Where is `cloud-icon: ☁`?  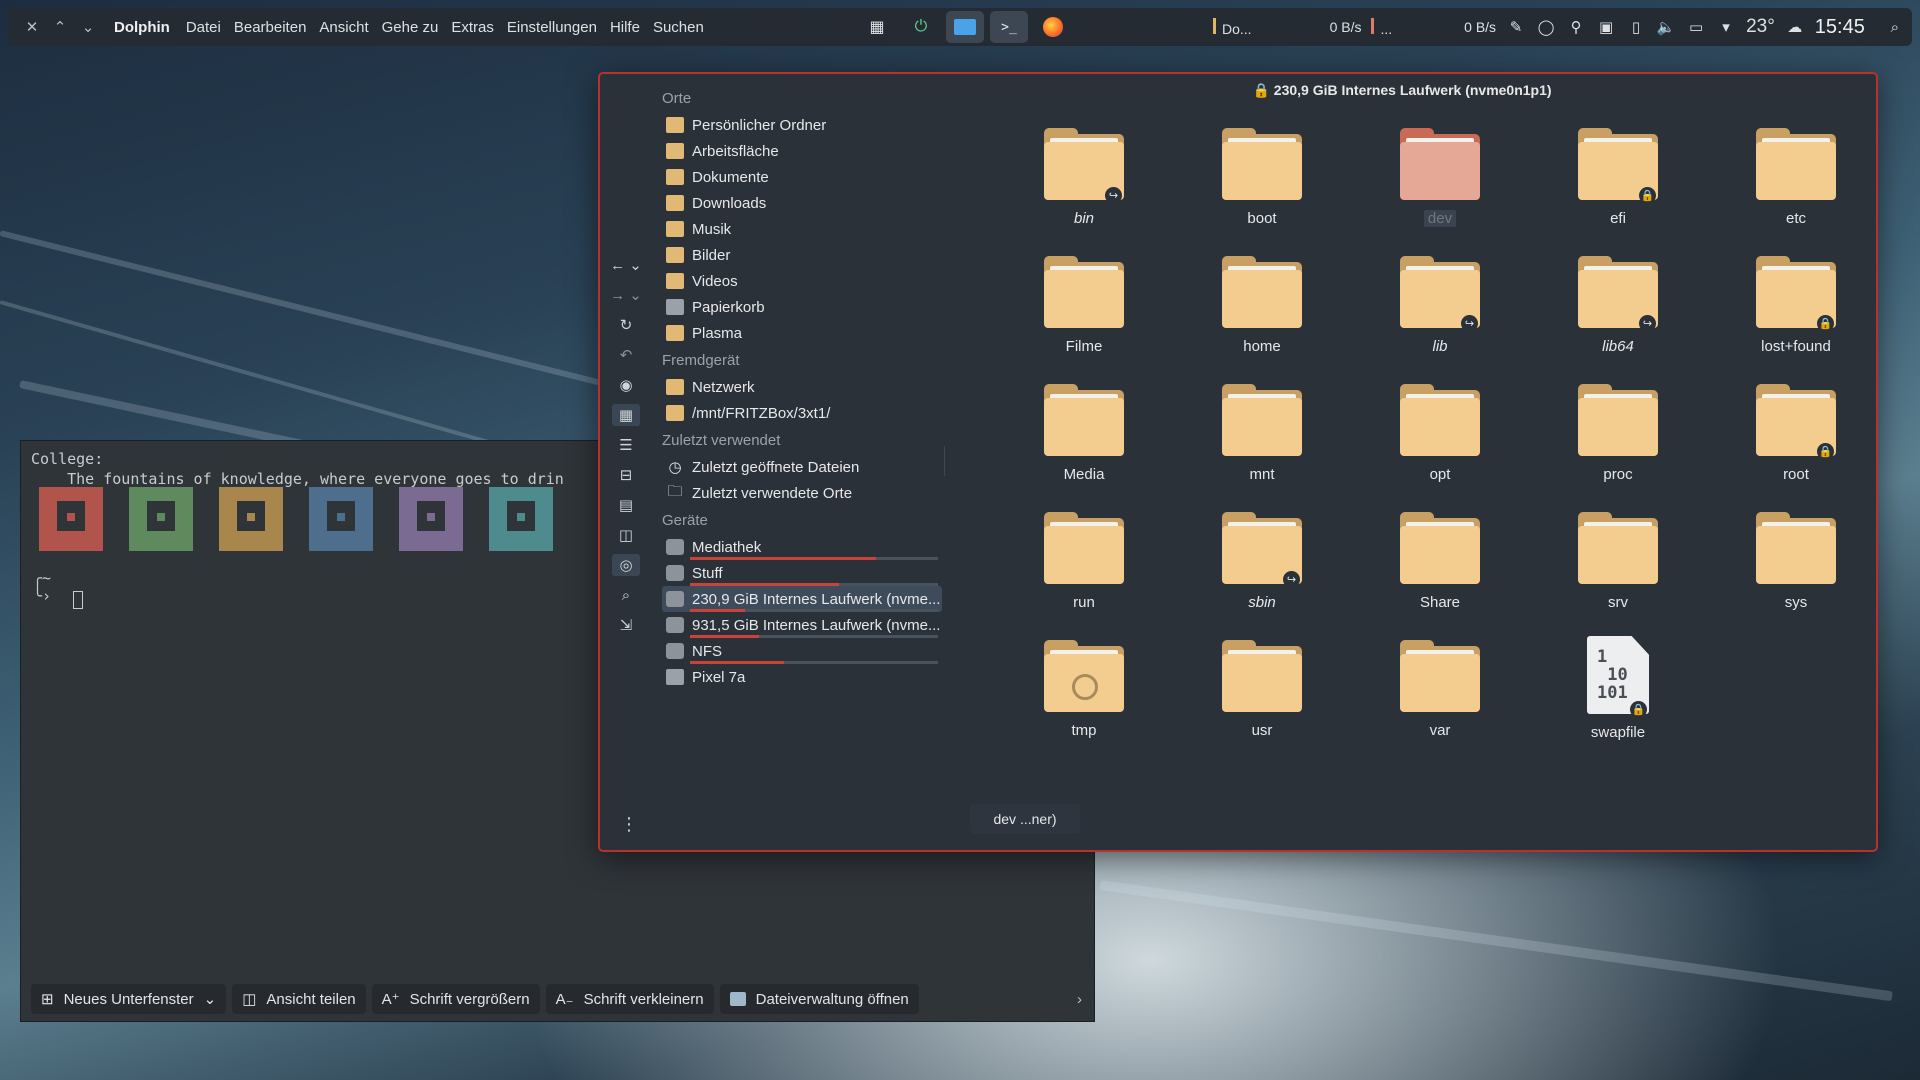
cloud-icon: ☁ is located at coordinates (1795, 27).